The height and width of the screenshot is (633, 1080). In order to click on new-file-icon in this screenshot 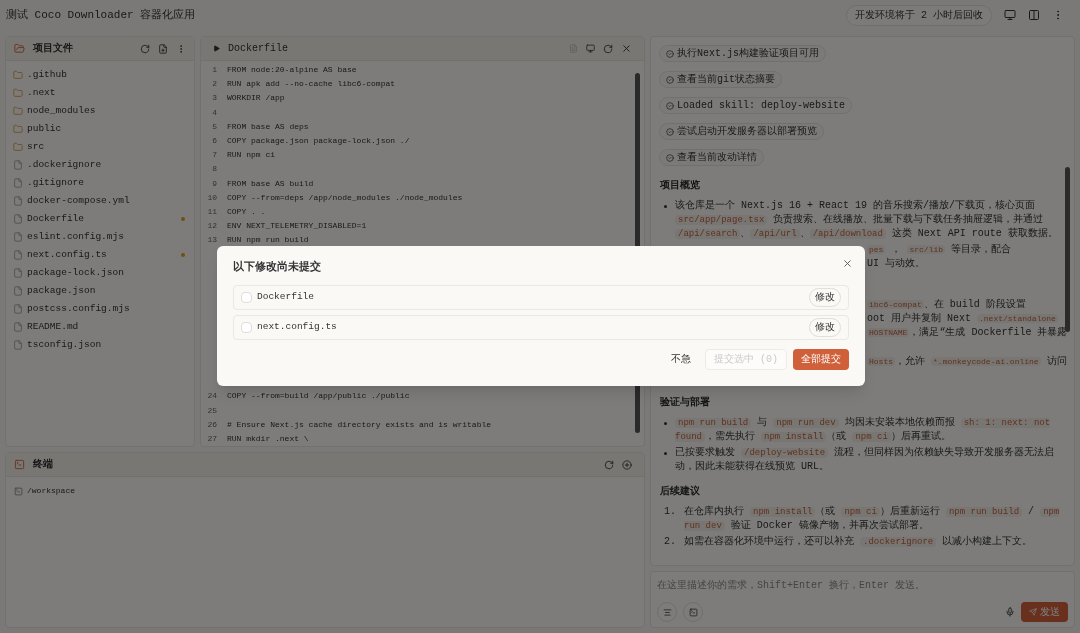, I will do `click(163, 48)`.